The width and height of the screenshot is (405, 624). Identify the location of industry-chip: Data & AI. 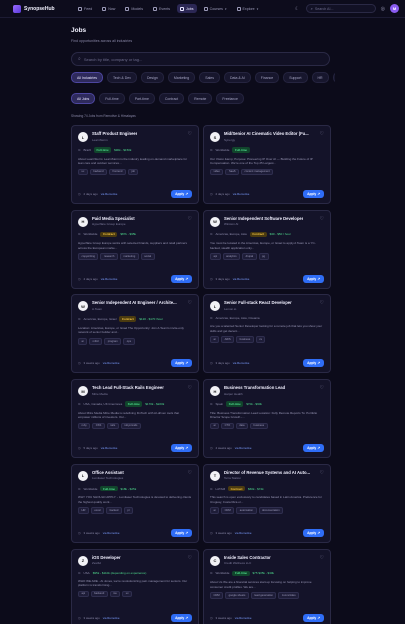
(237, 77).